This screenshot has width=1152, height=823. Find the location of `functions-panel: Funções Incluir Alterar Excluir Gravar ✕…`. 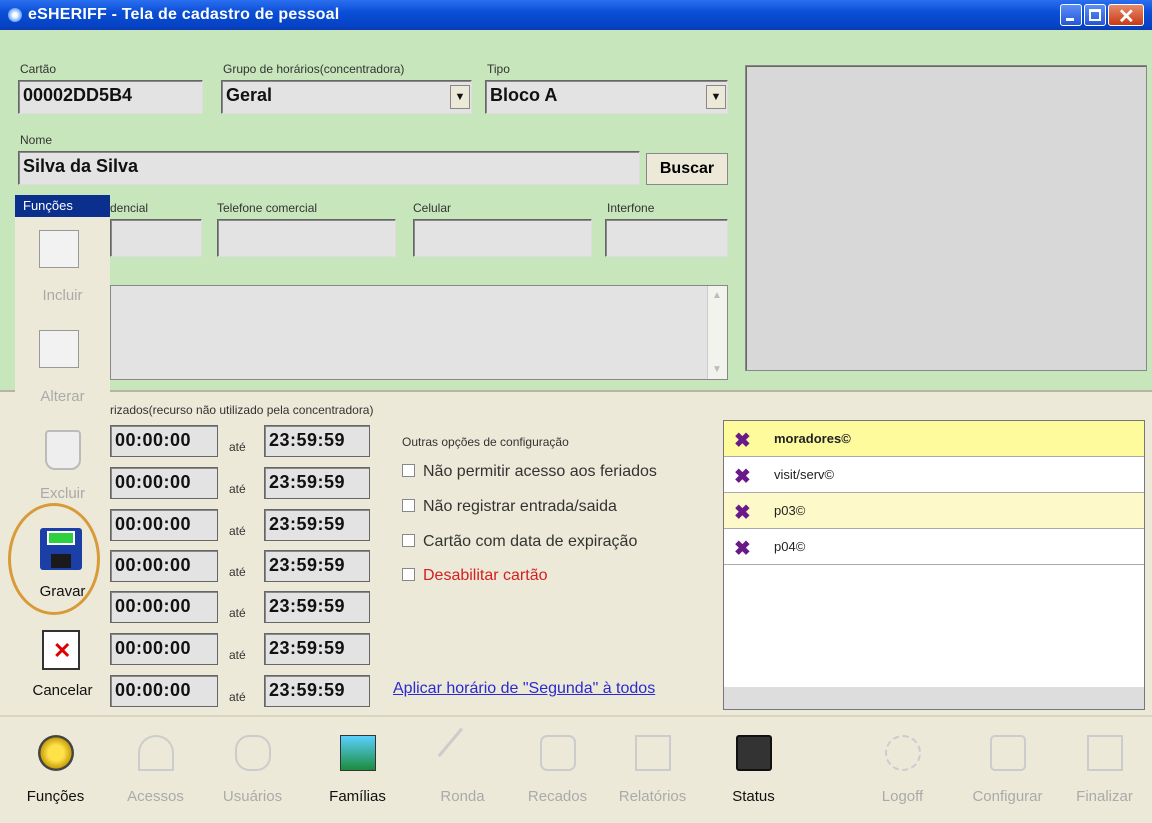

functions-panel: Funções Incluir Alterar Excluir Gravar ✕… is located at coordinates (62, 455).